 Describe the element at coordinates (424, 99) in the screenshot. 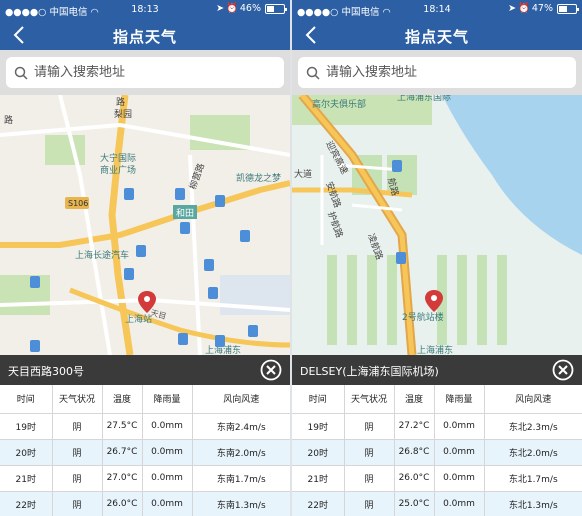

I see `map-label: 上海浦东国际` at that location.